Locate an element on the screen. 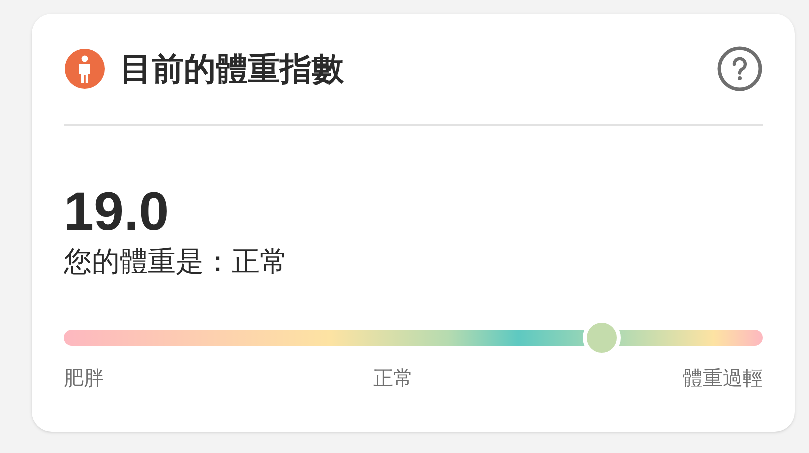 This screenshot has height=453, width=809. help-icon is located at coordinates (740, 69).